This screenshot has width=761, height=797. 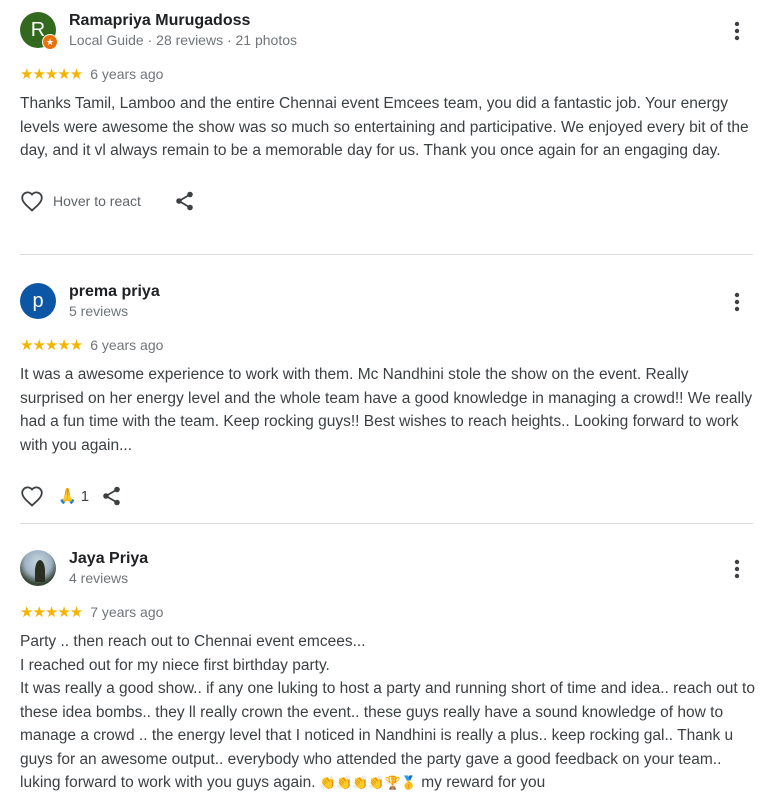 I want to click on review-text-tail: my reward for you, so click(x=481, y=782).